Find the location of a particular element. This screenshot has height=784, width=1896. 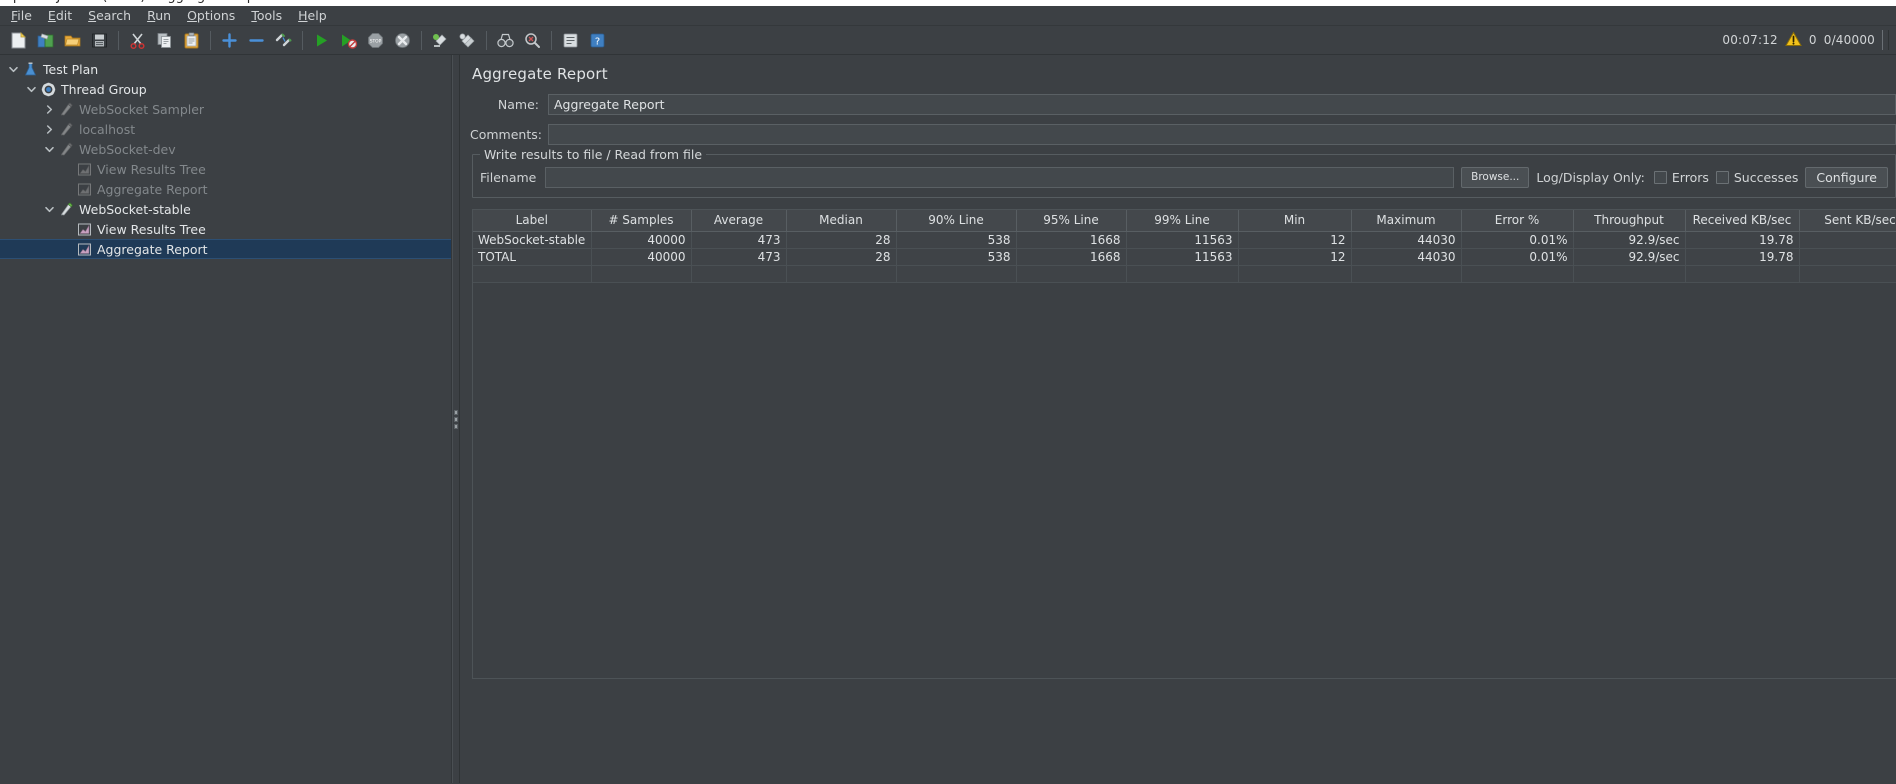

errors-checkbox: Errors is located at coordinates (1681, 177).